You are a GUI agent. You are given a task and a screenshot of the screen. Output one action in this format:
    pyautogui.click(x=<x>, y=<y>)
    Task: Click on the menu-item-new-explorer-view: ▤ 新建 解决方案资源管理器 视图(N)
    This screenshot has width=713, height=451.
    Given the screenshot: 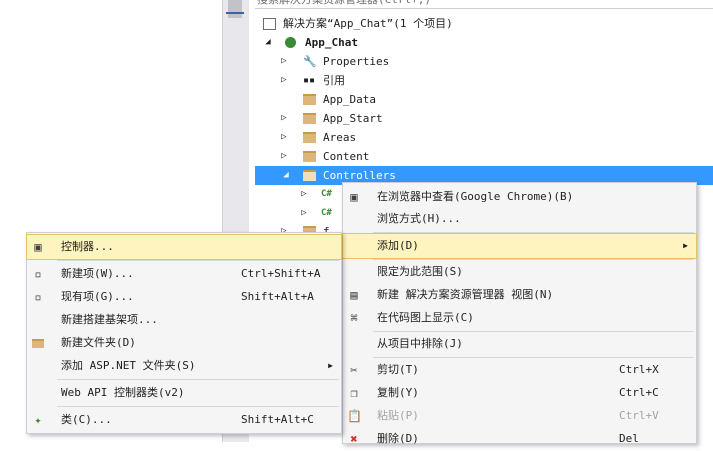 What is the action you would take?
    pyautogui.click(x=519, y=295)
    